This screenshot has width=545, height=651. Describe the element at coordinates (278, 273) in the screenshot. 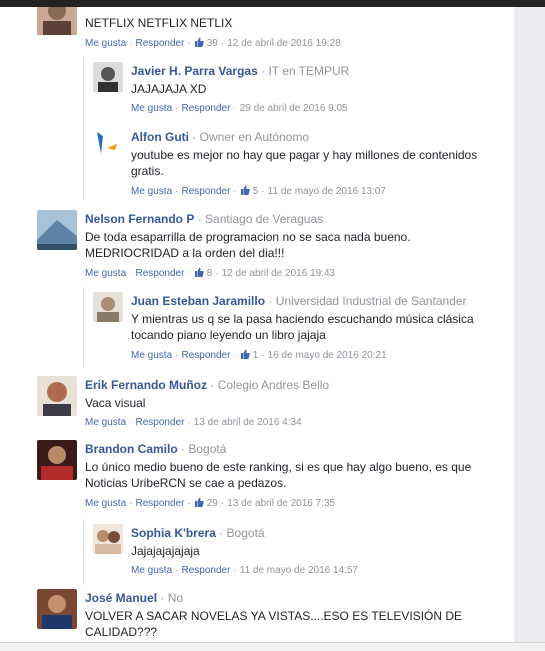

I see `comment-timestamp: 12 de abril de 2016 19:43` at that location.